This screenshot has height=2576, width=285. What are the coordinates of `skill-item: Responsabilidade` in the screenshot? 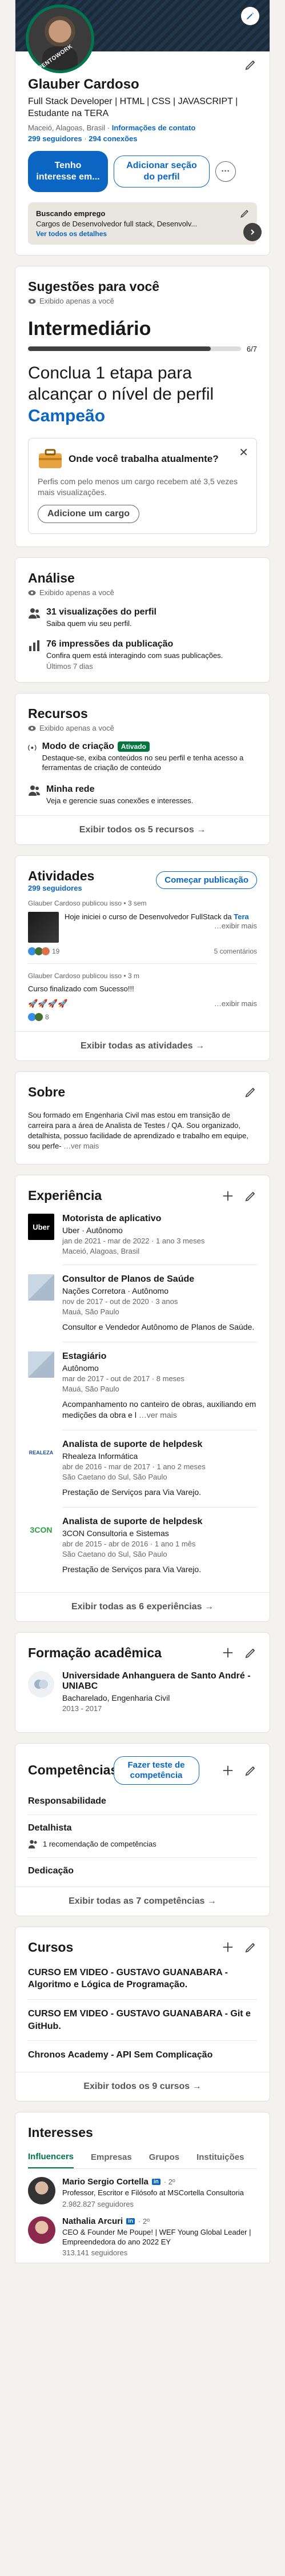 It's located at (142, 1801).